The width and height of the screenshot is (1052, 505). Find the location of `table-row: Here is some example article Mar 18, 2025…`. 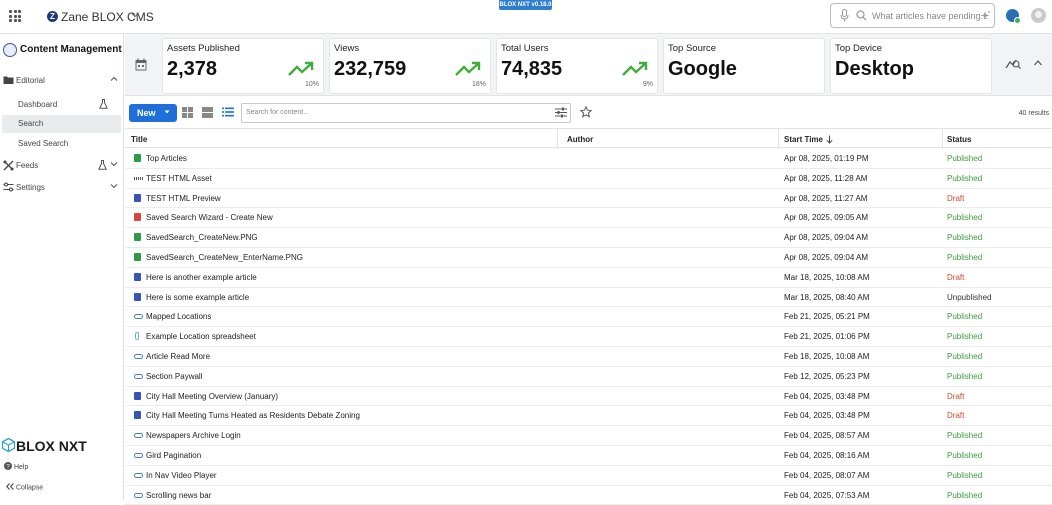

table-row: Here is some example article Mar 18, 2025… is located at coordinates (588, 298).